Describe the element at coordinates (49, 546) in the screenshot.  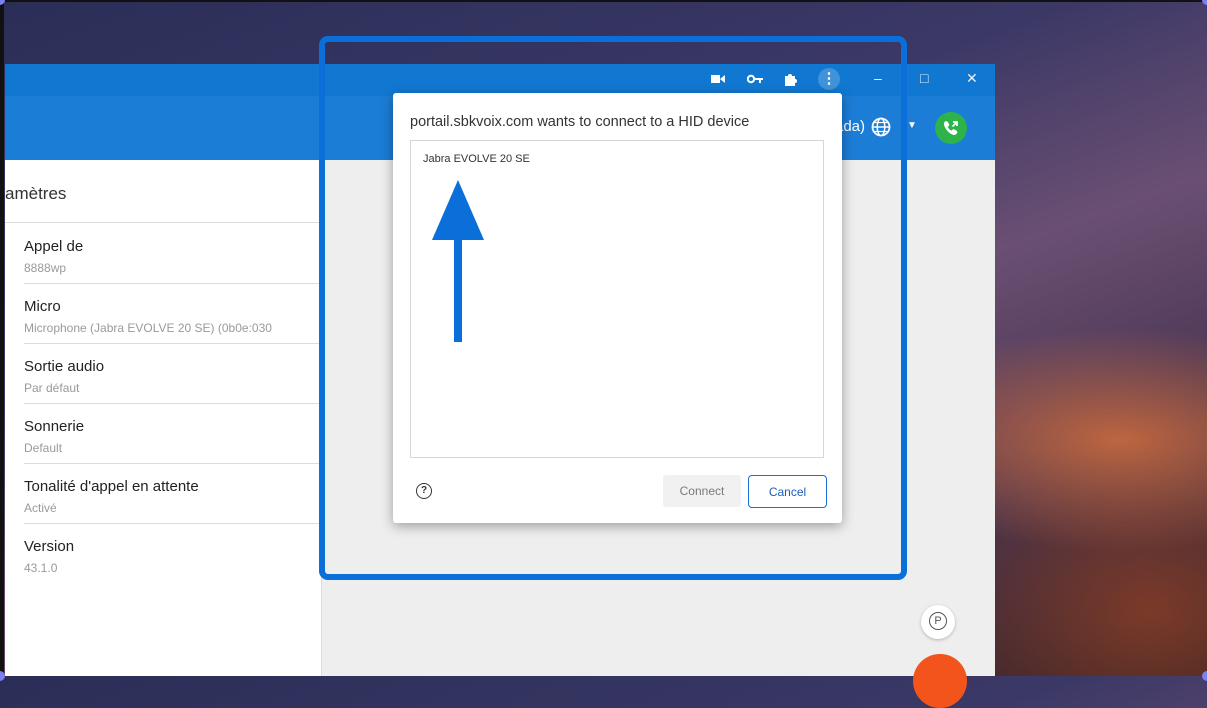
I see `setting-label: Version` at that location.